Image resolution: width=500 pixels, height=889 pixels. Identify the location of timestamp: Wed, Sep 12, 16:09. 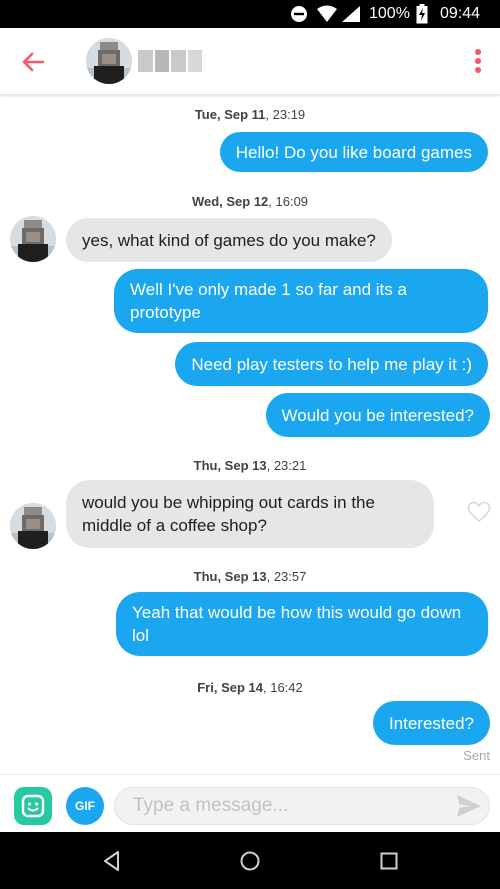
(250, 201).